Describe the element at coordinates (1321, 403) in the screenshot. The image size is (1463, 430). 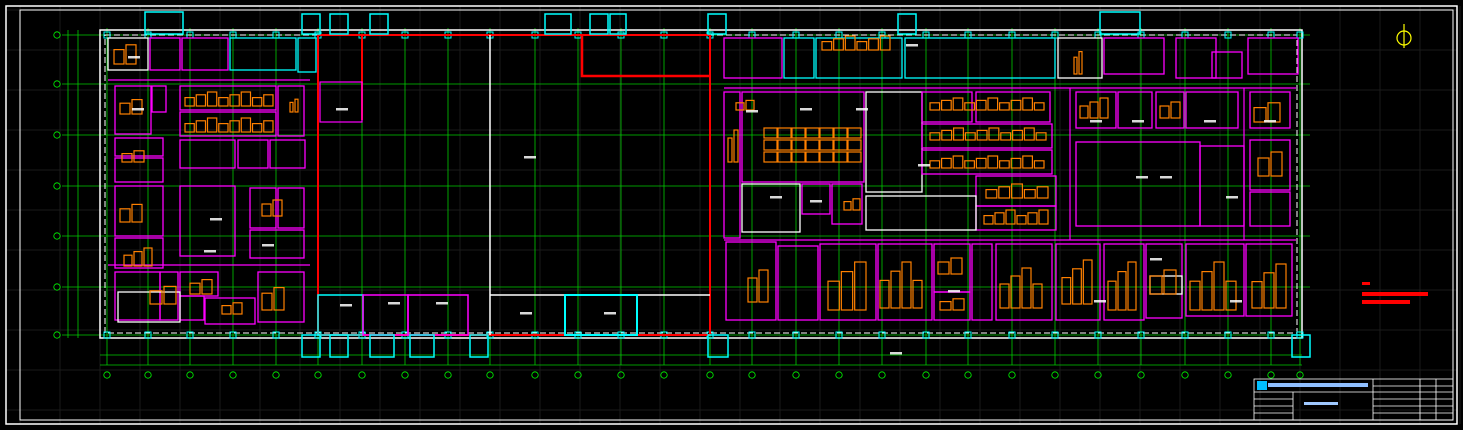
I see `title-block-title-mark` at that location.